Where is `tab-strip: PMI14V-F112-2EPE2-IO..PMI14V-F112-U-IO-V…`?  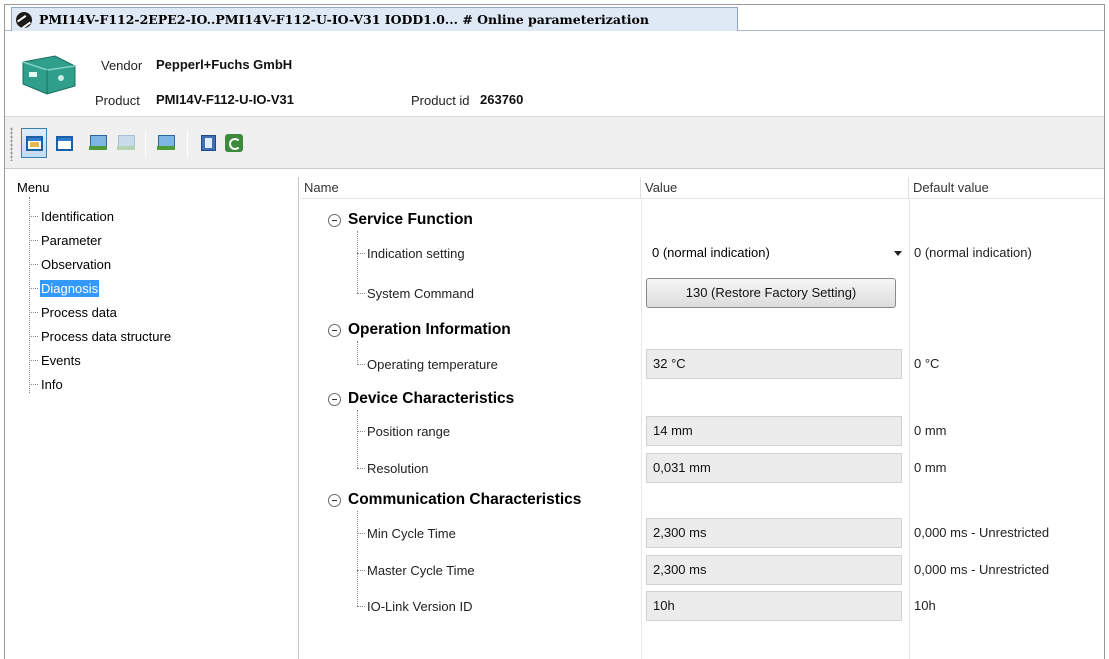 tab-strip: PMI14V-F112-2EPE2-IO..PMI14V-F112-U-IO-V… is located at coordinates (554, 18).